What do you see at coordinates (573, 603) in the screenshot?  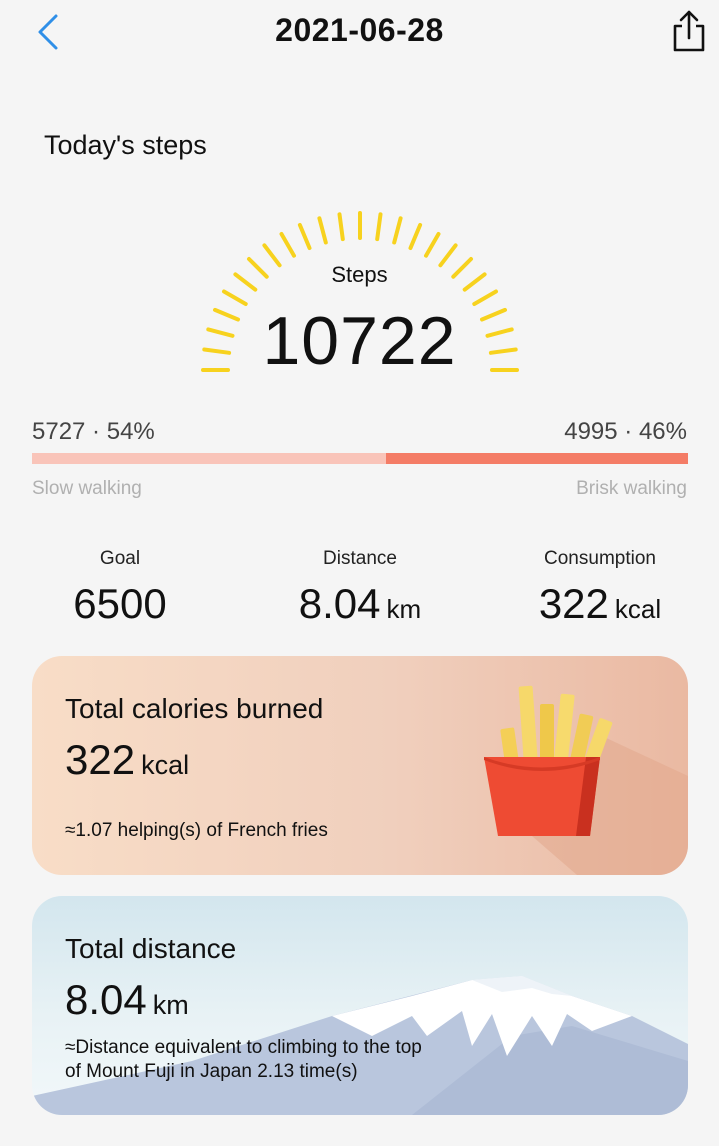 I see `consumption-value: 322` at bounding box center [573, 603].